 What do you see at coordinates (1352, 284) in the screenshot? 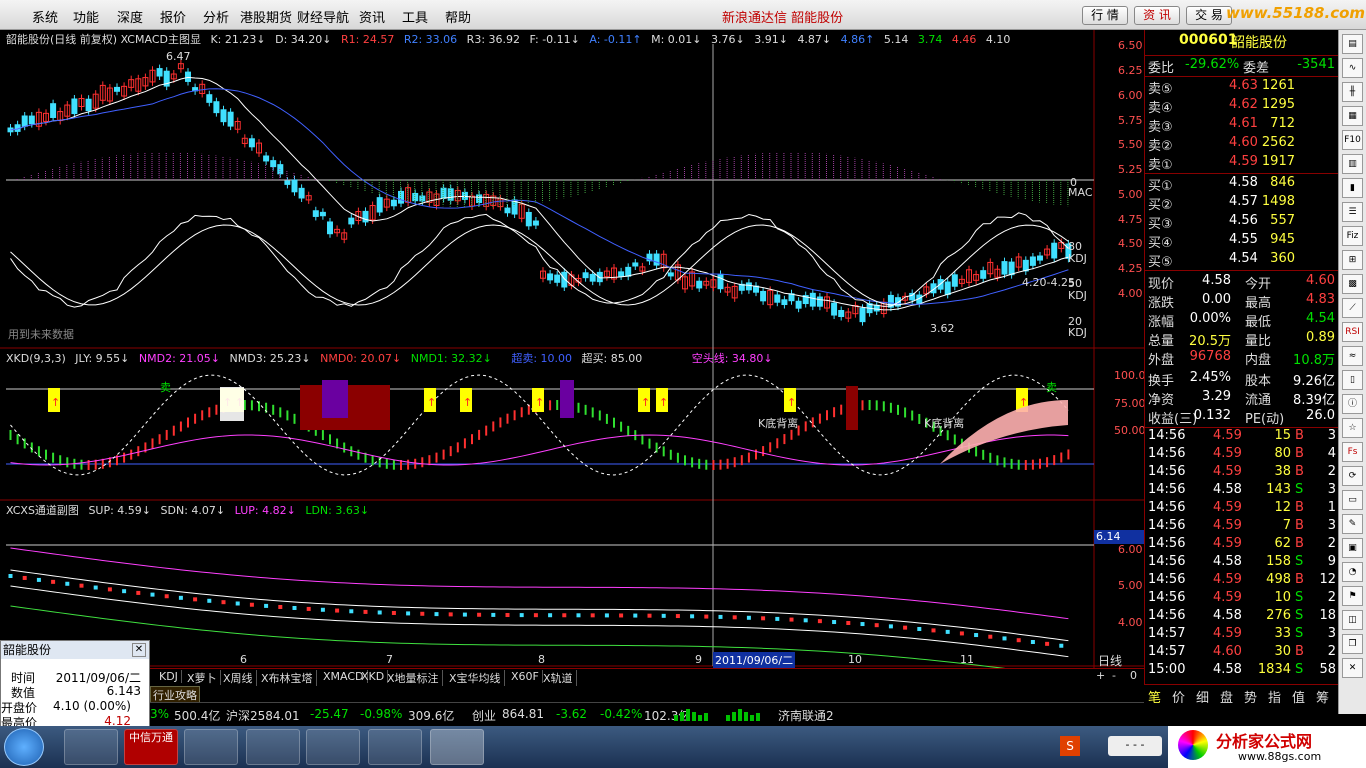
I see `toolbar-grid-icon: ▩` at bounding box center [1352, 284].